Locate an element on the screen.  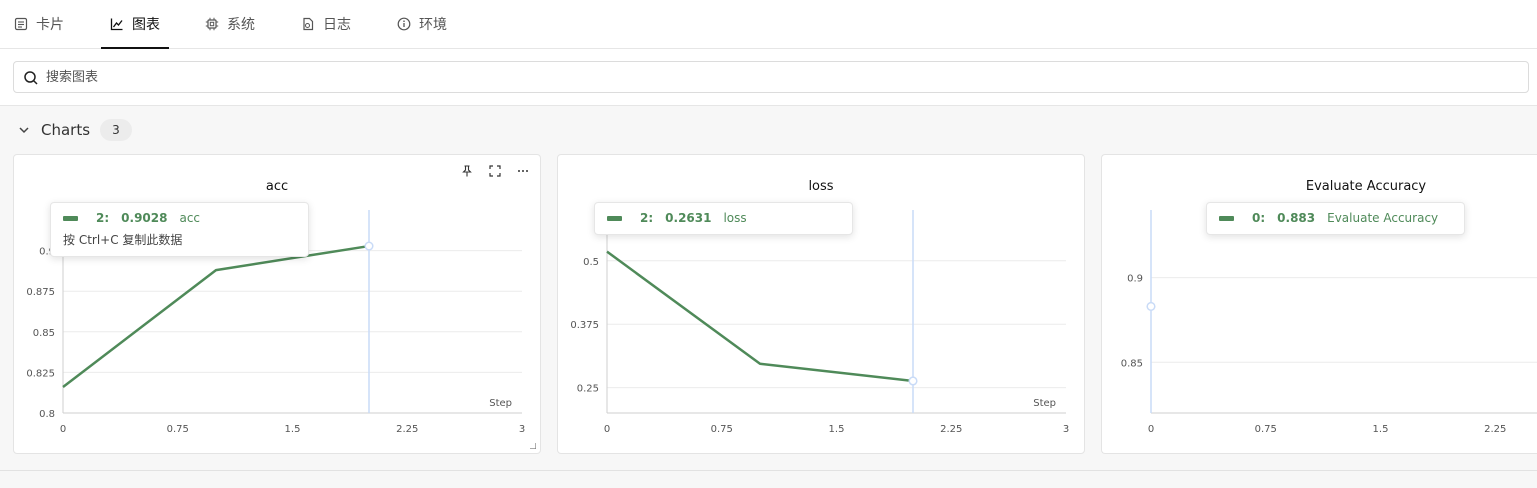
pin-icon is located at coordinates (467, 170).